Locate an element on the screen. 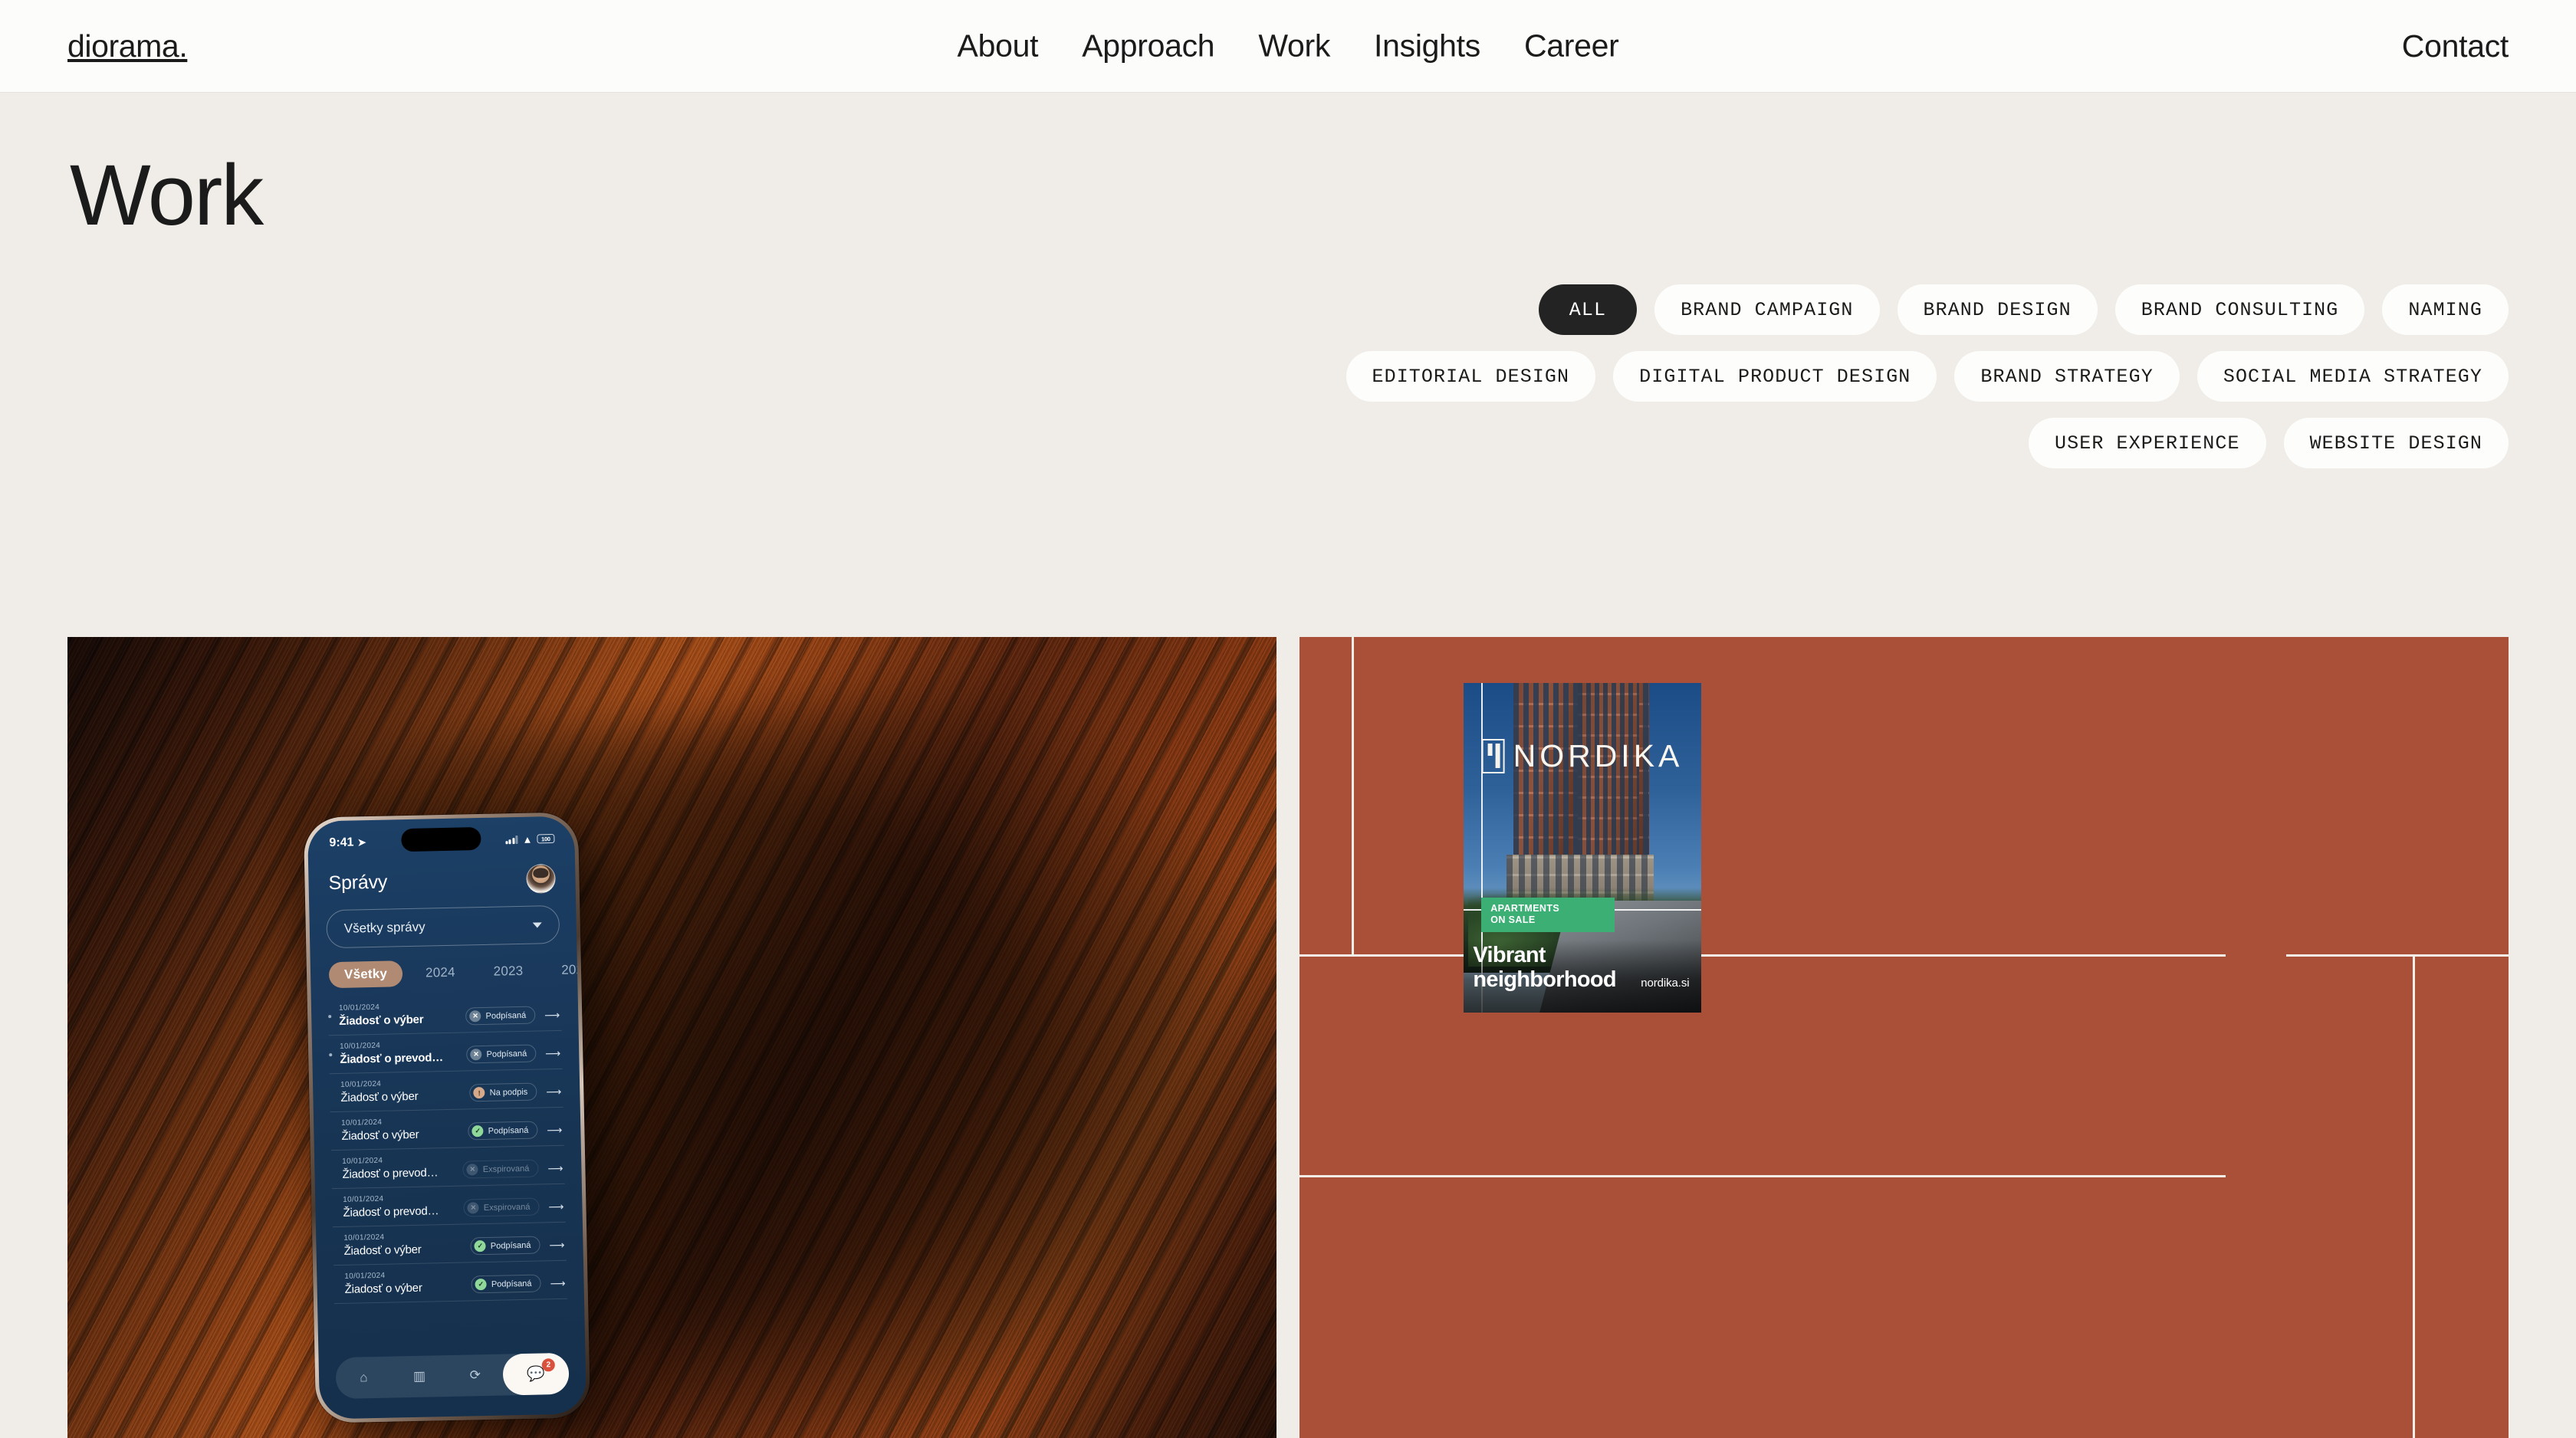 This screenshot has width=2576, height=1438. filter-pill-label: WEBSITE DESIGN is located at coordinates (2396, 443).